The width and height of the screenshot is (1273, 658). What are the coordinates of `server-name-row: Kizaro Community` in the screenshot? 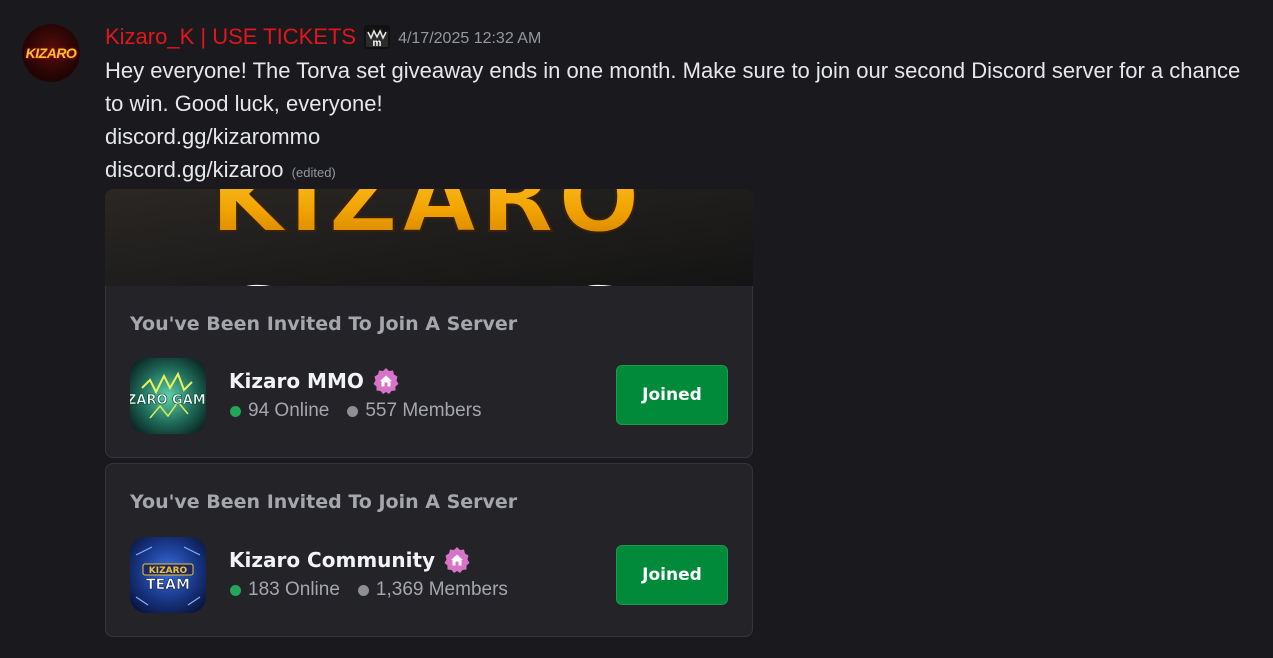 It's located at (350, 560).